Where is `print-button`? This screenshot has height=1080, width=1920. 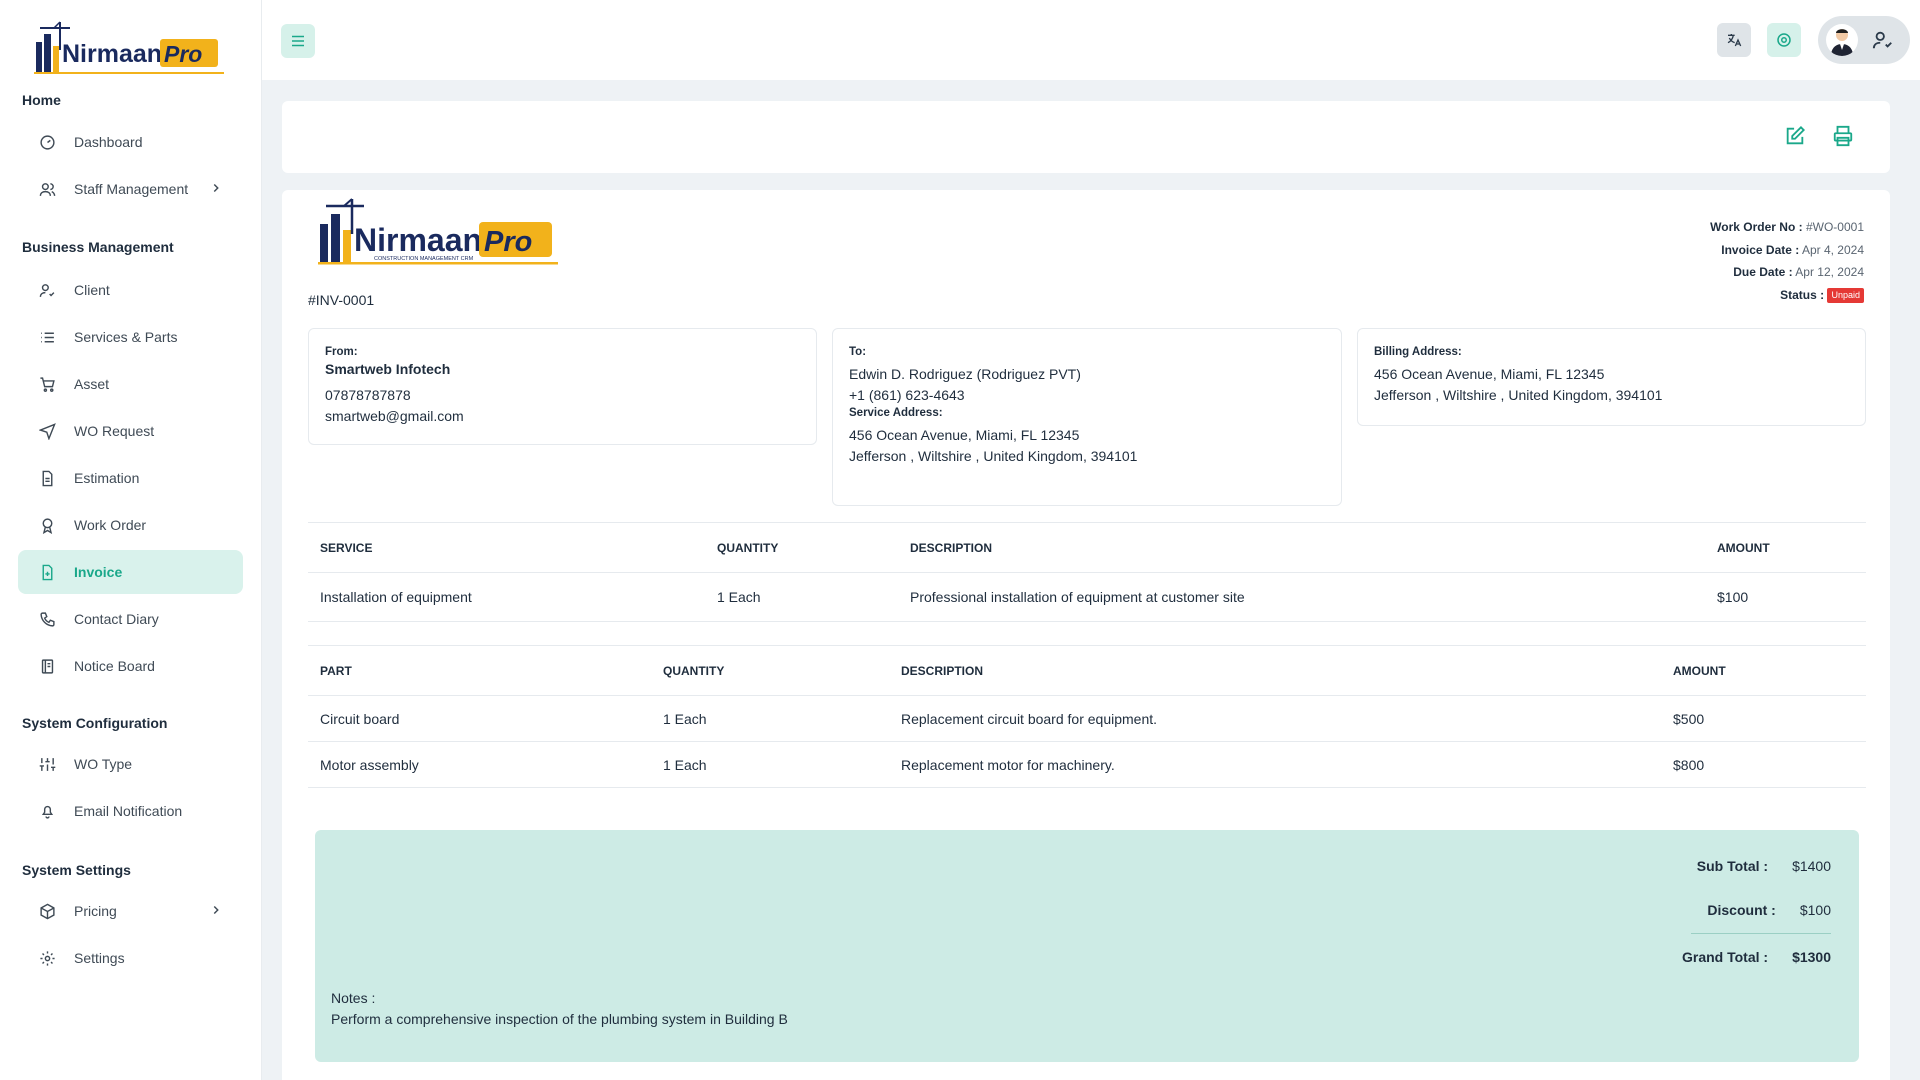 print-button is located at coordinates (1844, 137).